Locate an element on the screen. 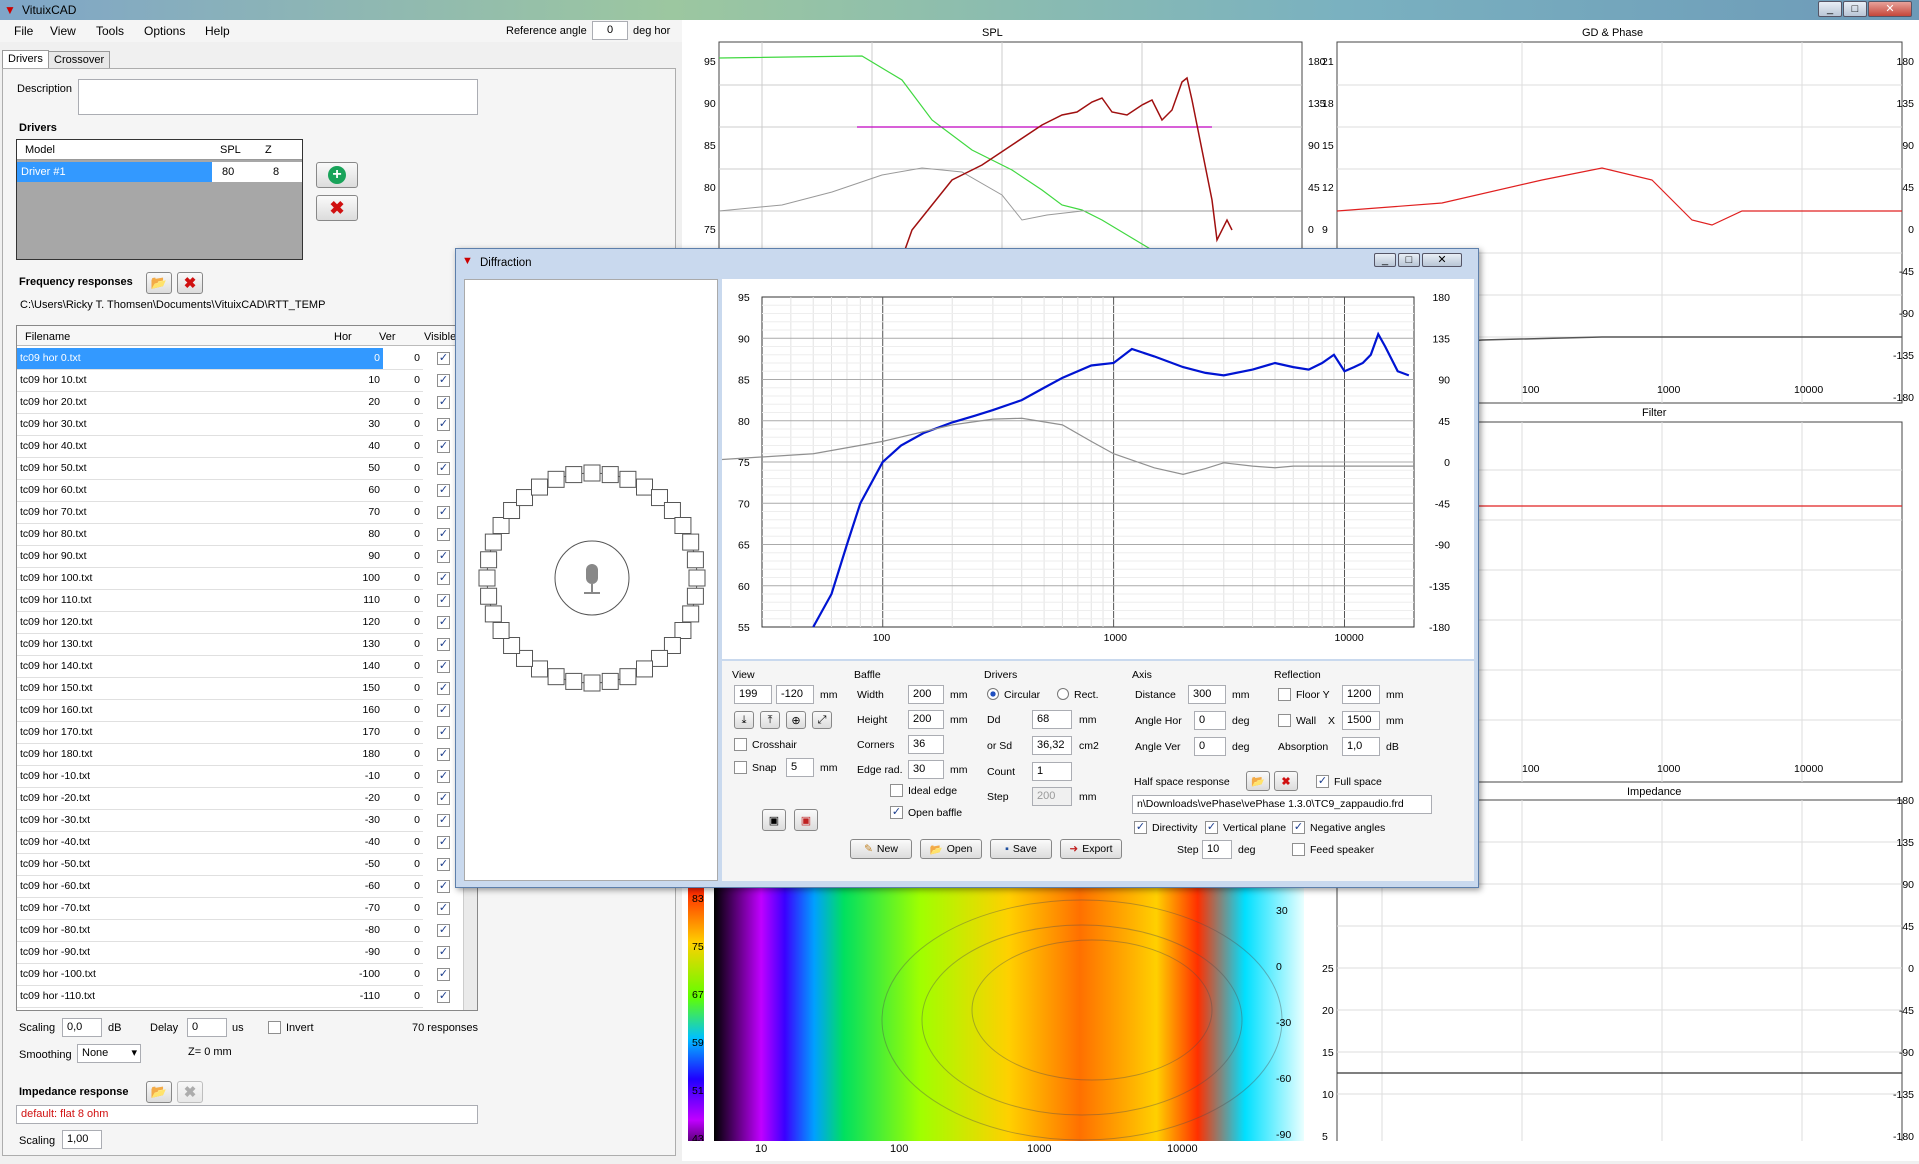 The height and width of the screenshot is (1164, 1919). hor-cell: 130 is located at coordinates (358, 645).